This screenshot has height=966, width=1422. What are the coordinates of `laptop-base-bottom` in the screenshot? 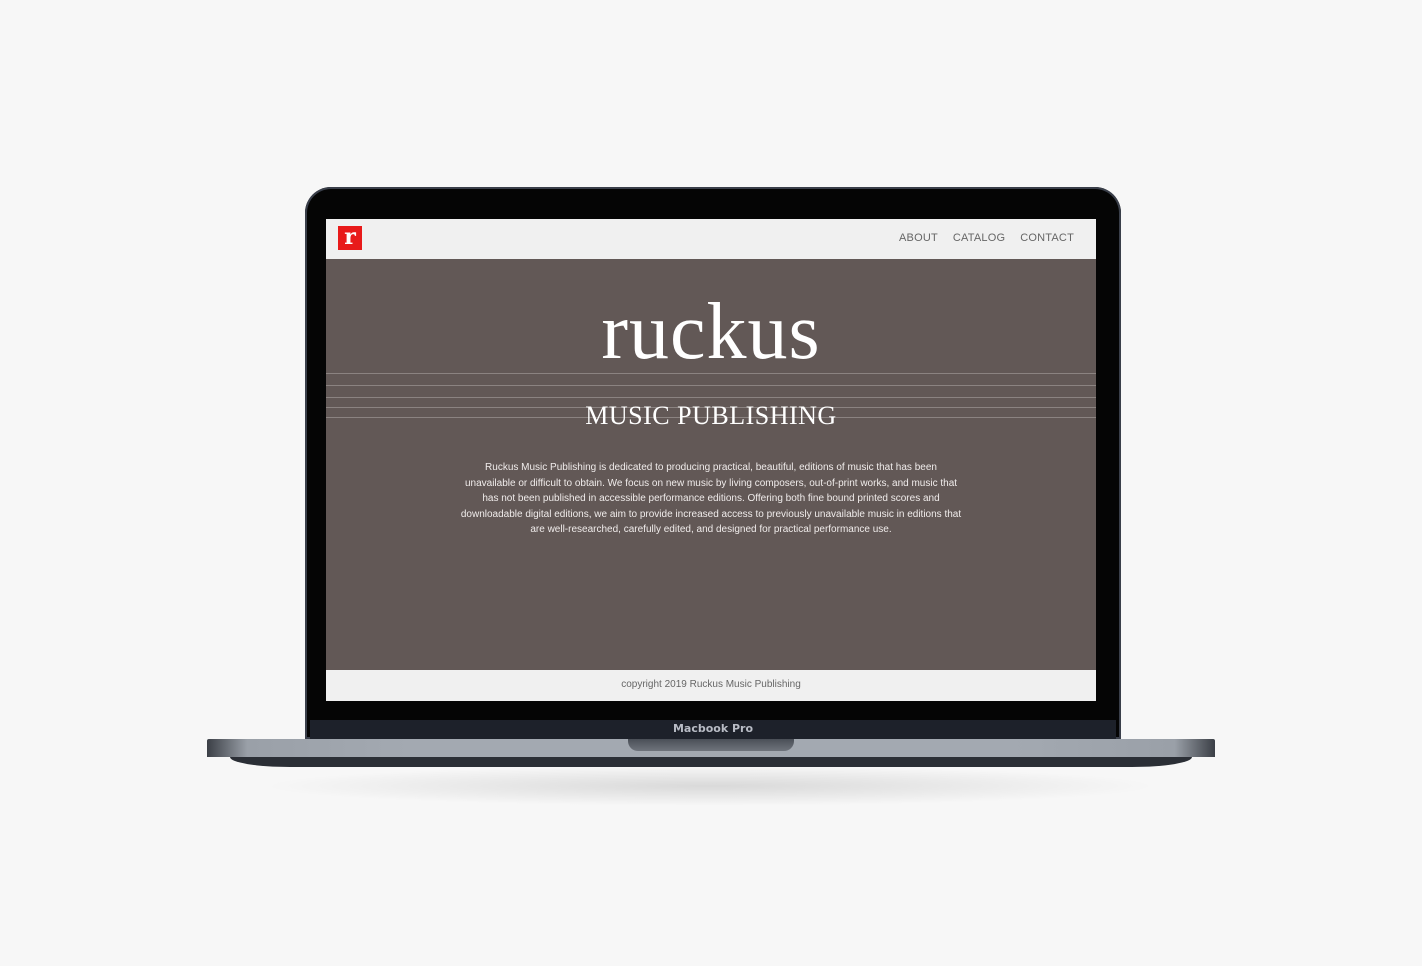 It's located at (711, 762).